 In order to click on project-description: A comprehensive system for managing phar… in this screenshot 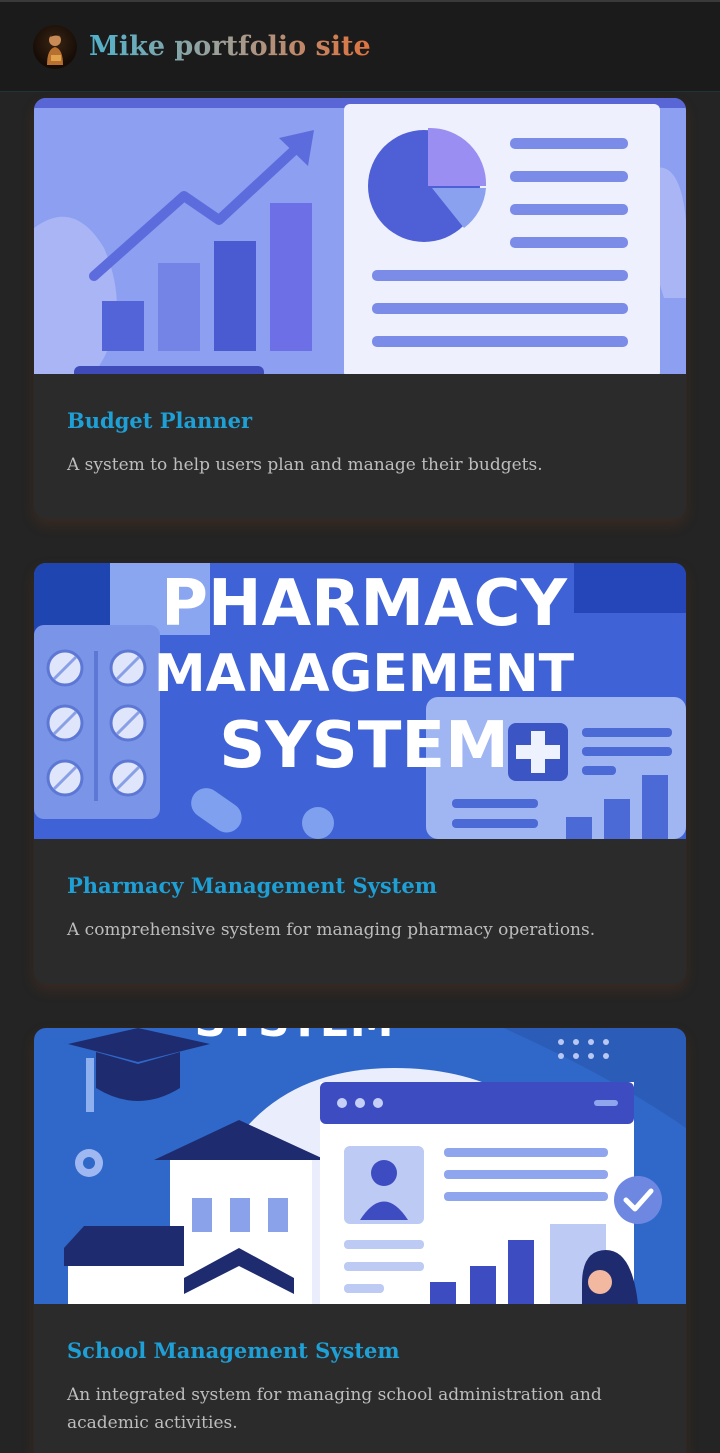, I will do `click(331, 930)`.